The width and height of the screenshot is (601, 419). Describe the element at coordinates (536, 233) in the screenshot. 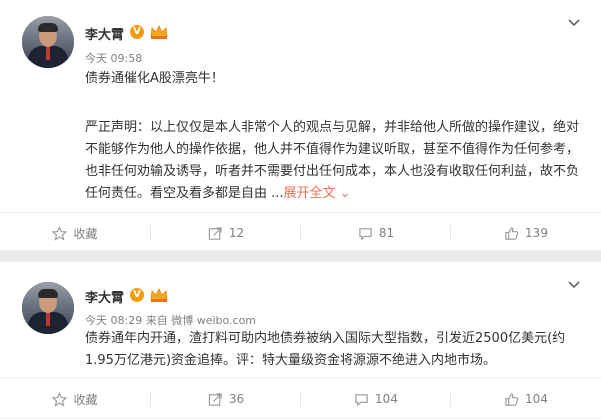

I see `like-count: 139` at that location.